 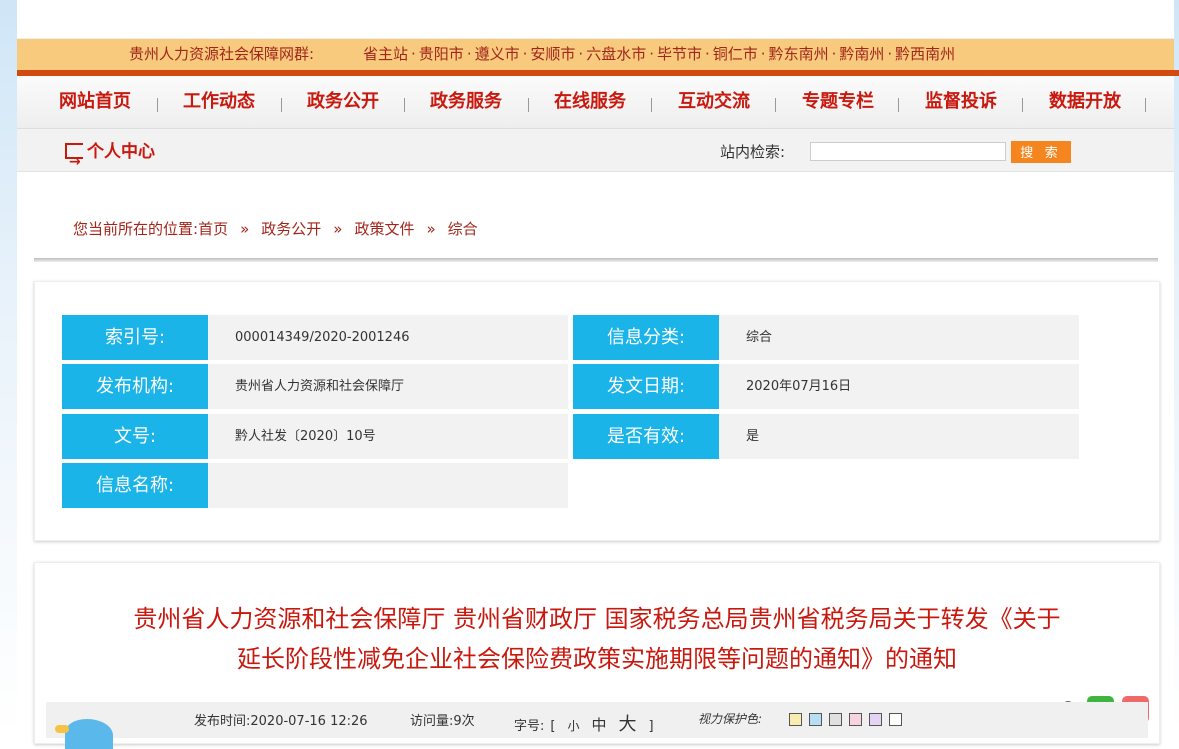 What do you see at coordinates (595, 157) in the screenshot?
I see `sub-bar: 个人中心 站内检索: 搜 索` at bounding box center [595, 157].